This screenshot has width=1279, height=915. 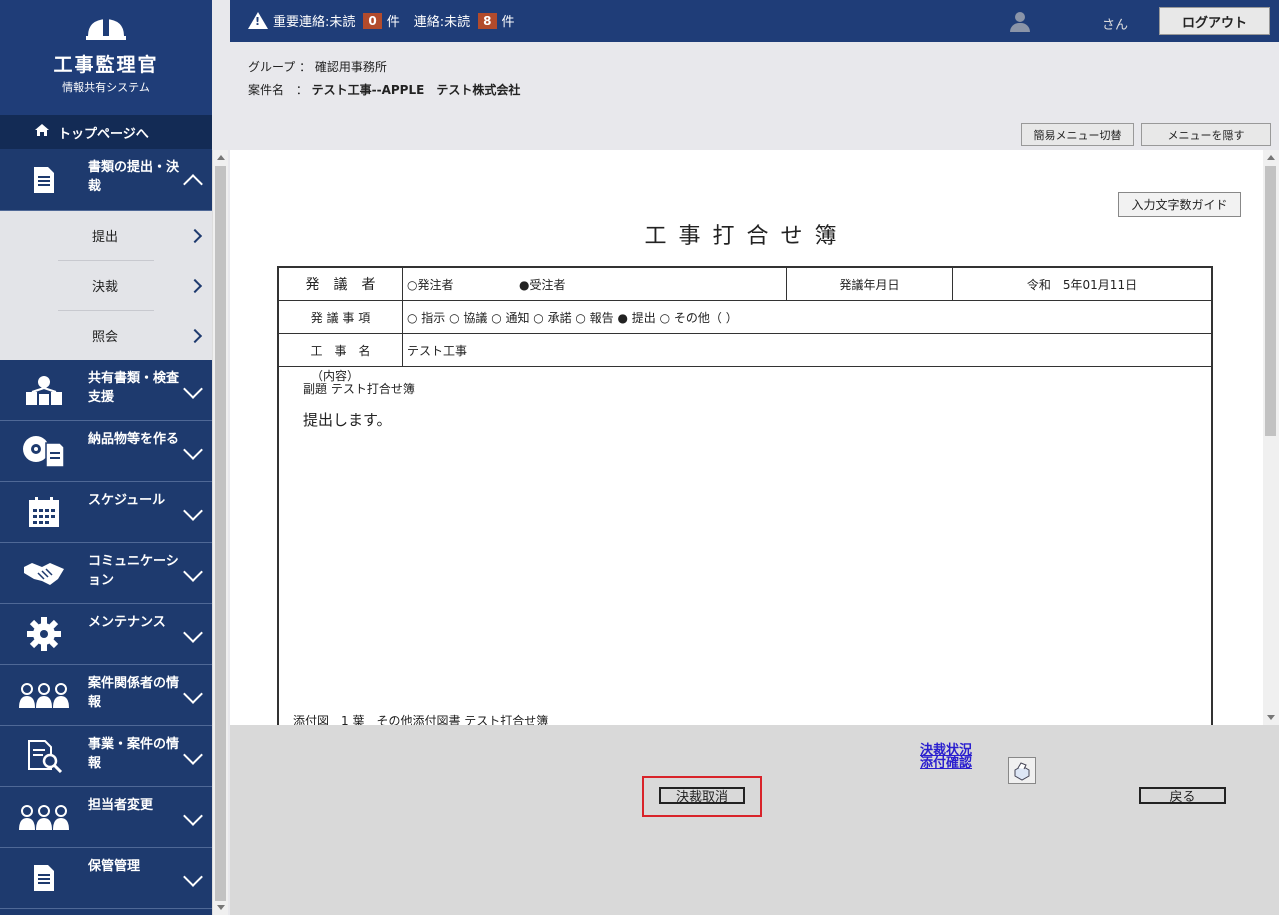 I want to click on chevron-up-icon, so click(x=193, y=184).